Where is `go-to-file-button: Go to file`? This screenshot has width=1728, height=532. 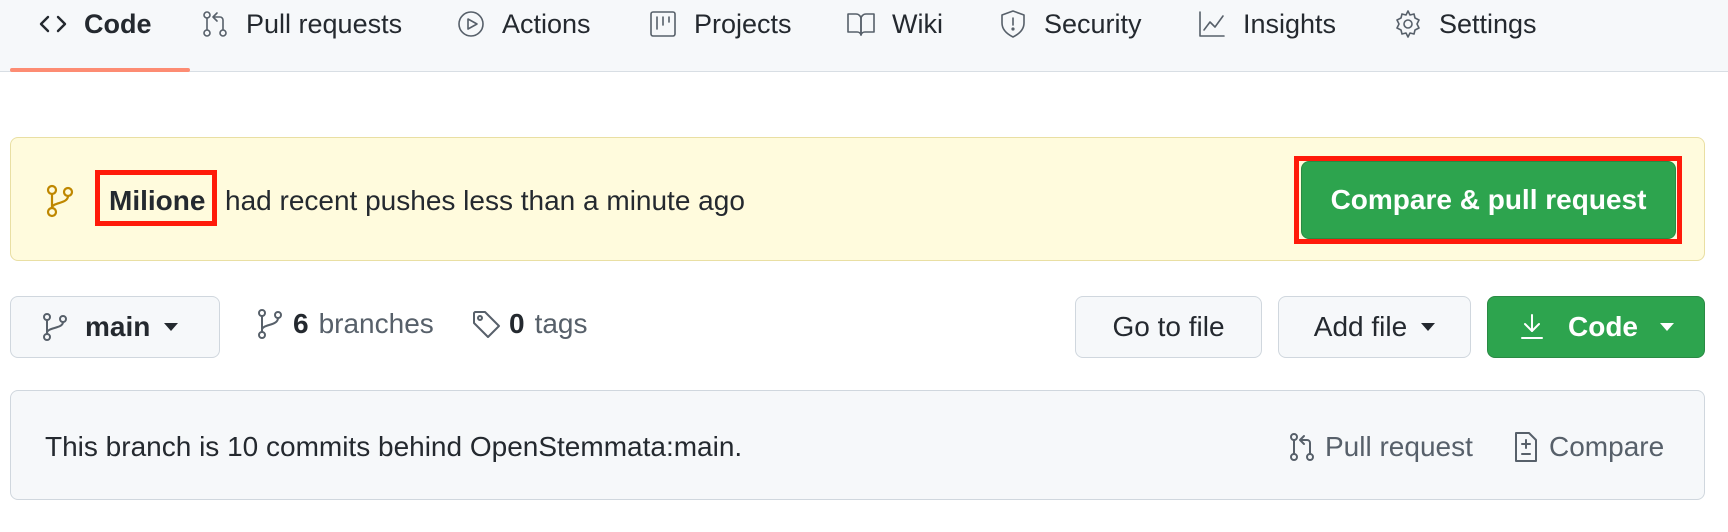 go-to-file-button: Go to file is located at coordinates (1168, 327).